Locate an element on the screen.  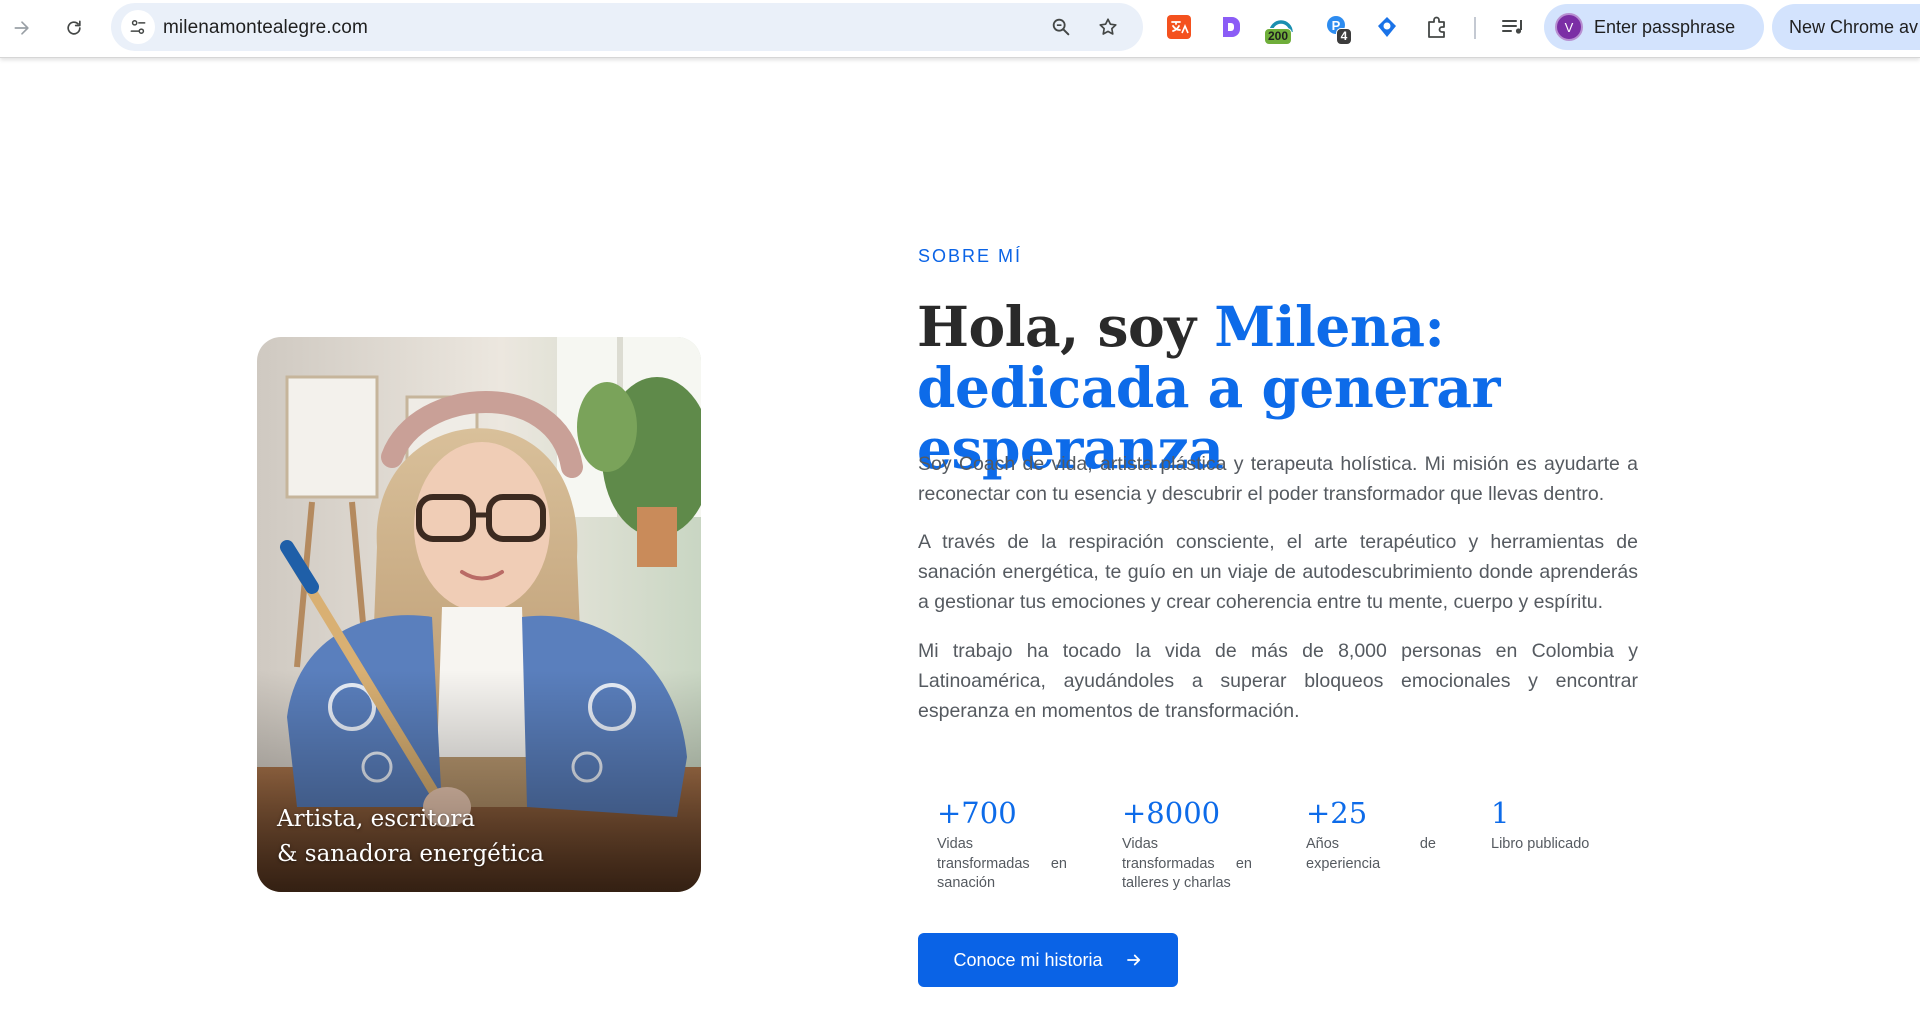
zoom-button is located at coordinates (1061, 27).